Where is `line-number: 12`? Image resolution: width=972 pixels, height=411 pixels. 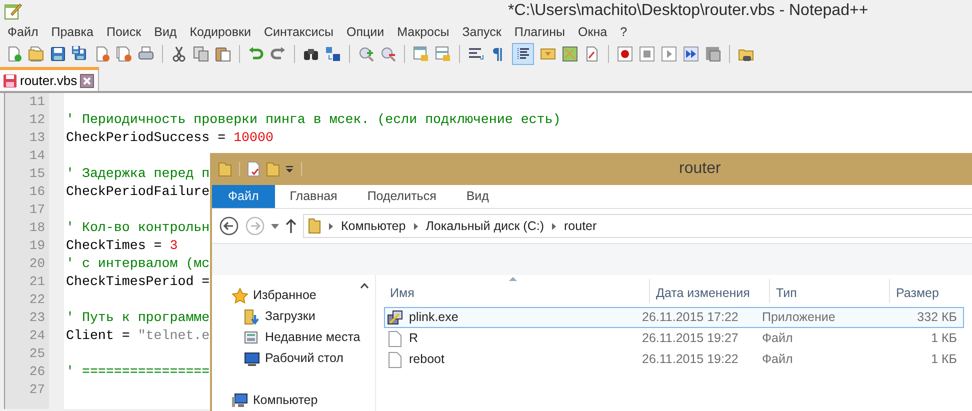 line-number: 12 is located at coordinates (37, 120).